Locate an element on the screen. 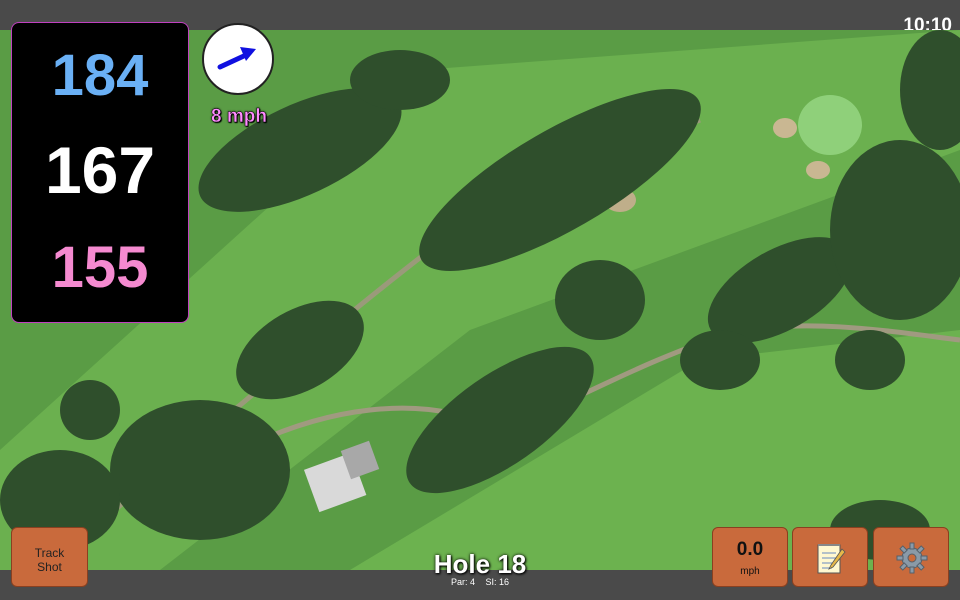 This screenshot has width=960, height=600. notes-button is located at coordinates (830, 557).